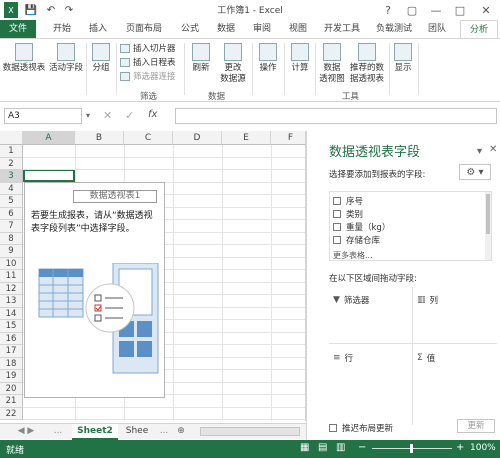 The image size is (500, 458). What do you see at coordinates (348, 201) in the screenshot?
I see `field-item: 序号` at bounding box center [348, 201].